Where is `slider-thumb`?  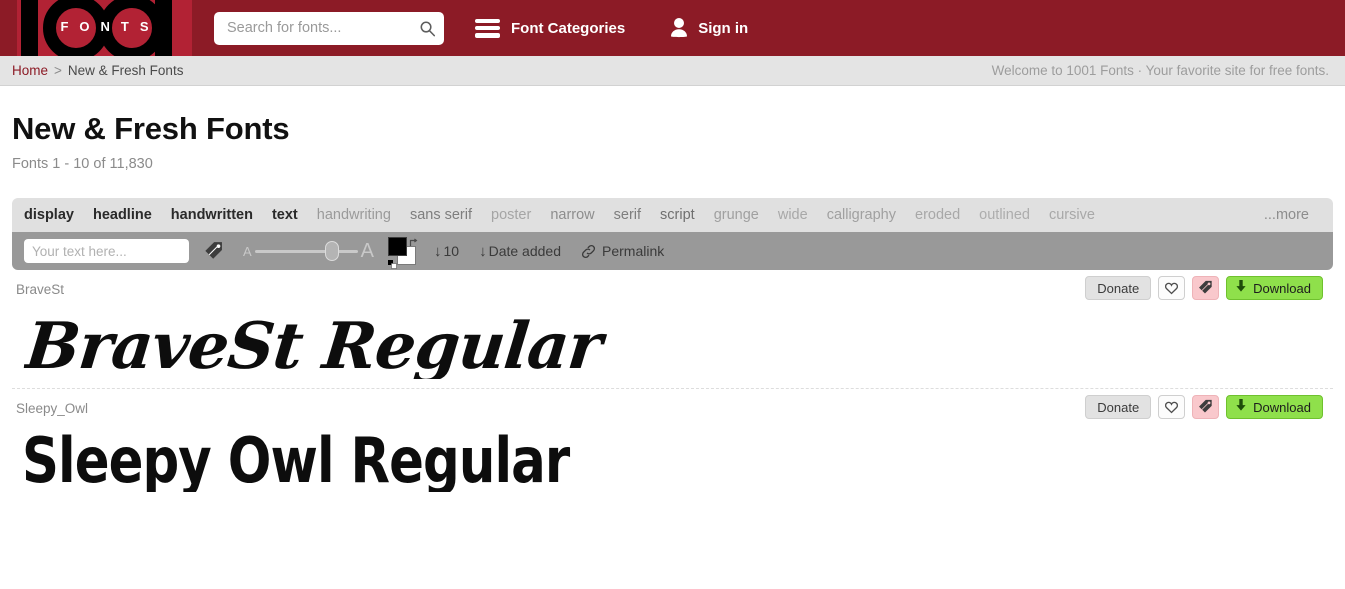
slider-thumb is located at coordinates (331, 250).